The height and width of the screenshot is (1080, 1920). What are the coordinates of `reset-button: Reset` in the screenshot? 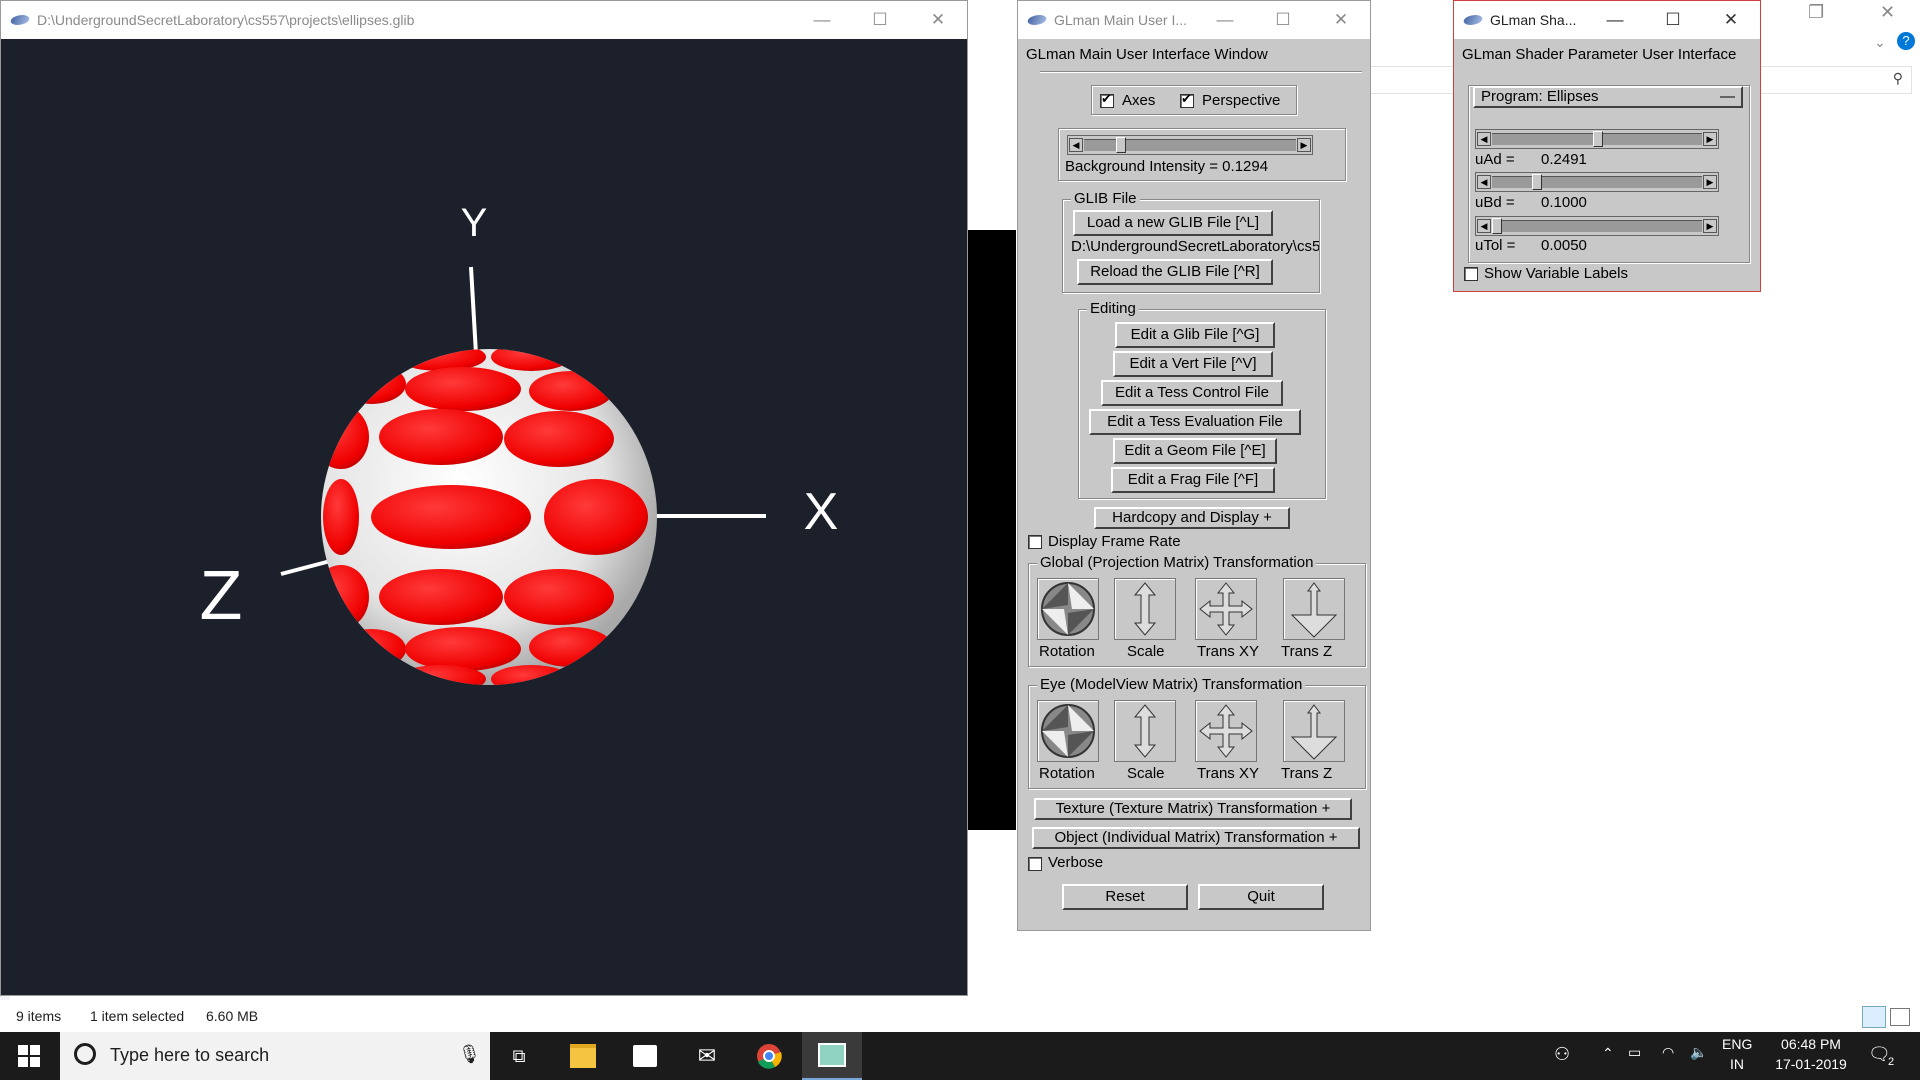 It's located at (1125, 897).